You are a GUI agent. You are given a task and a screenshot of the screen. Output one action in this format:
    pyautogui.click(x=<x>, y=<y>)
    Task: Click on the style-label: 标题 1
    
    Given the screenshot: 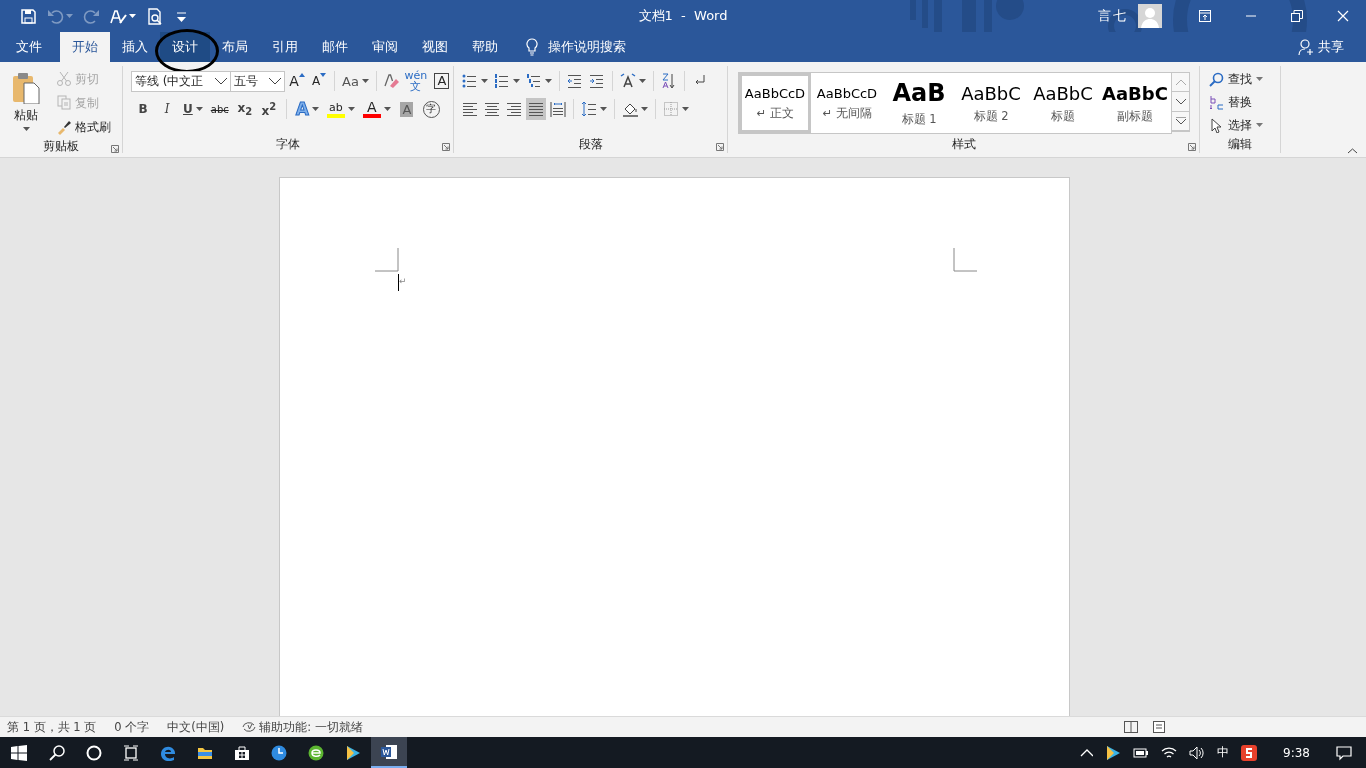 What is the action you would take?
    pyautogui.click(x=919, y=119)
    